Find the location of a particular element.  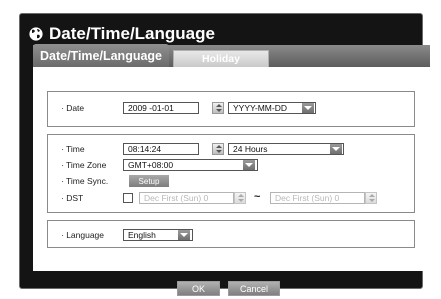

title-bar: Date/Time/Language is located at coordinates (121, 34).